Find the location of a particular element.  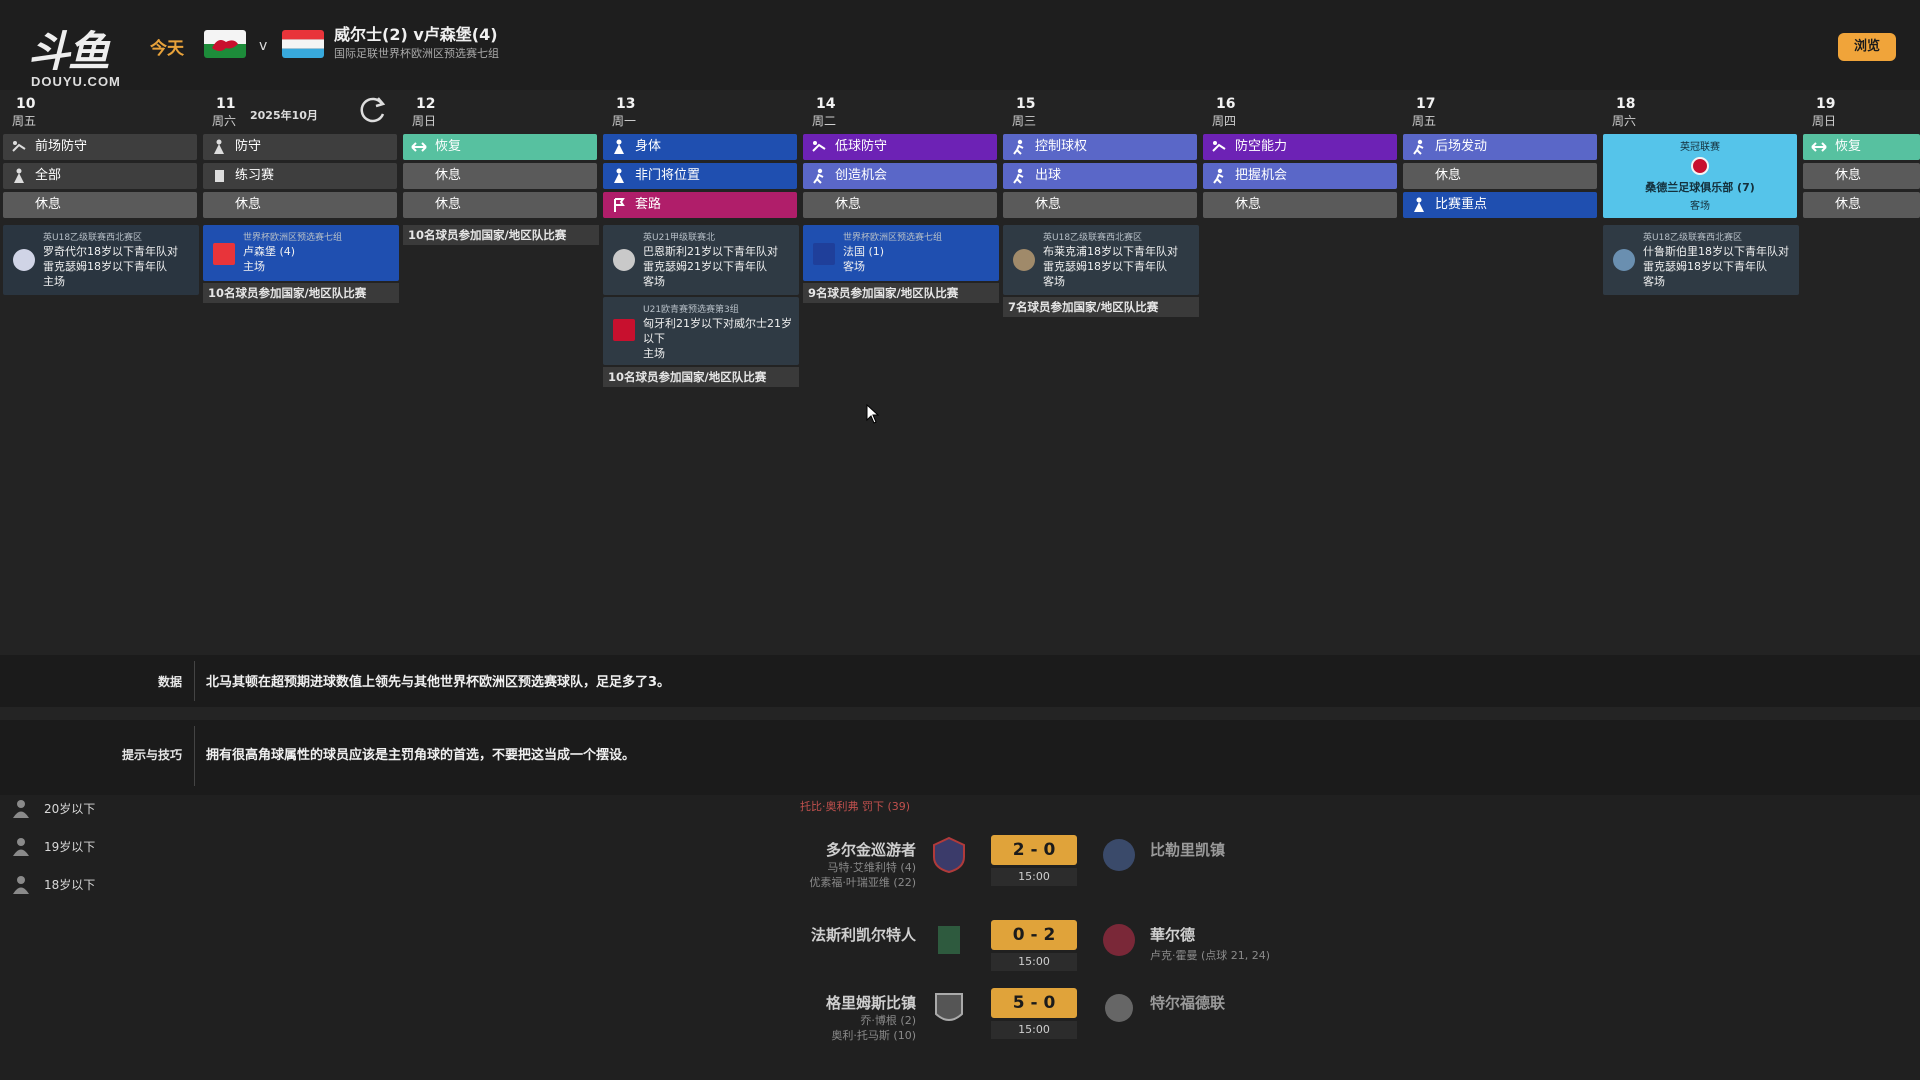

session-slot: 非门将位置 is located at coordinates (700, 176).